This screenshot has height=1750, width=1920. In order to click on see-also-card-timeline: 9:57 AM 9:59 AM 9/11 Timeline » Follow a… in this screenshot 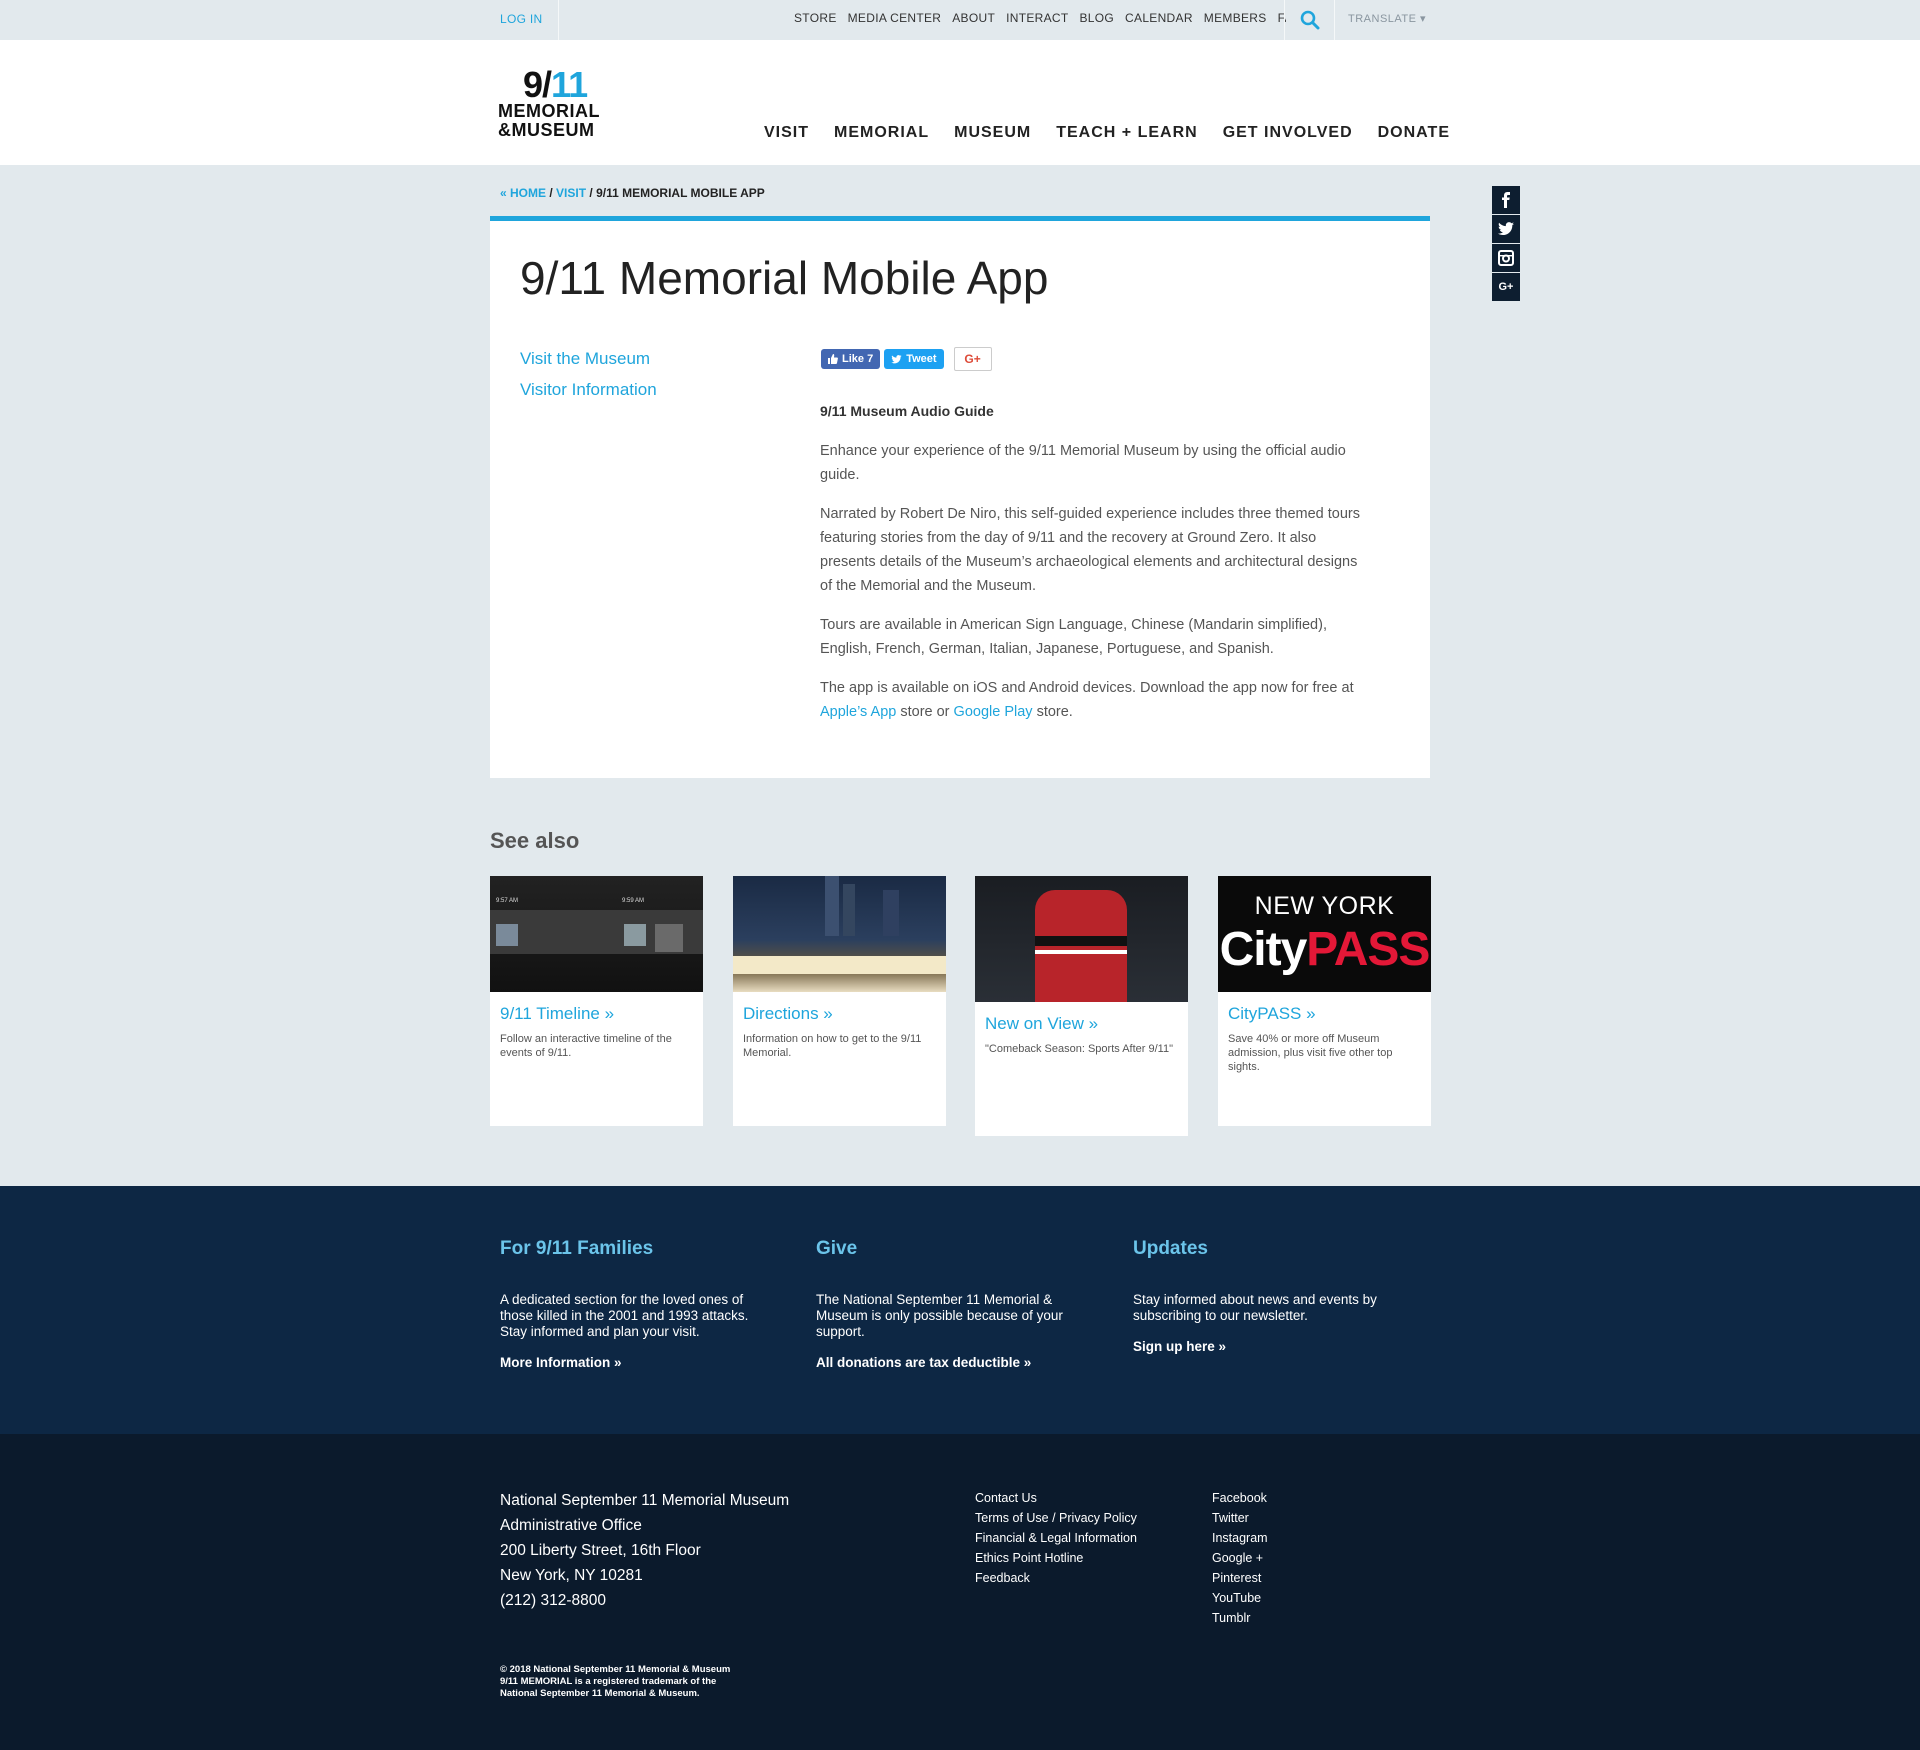, I will do `click(596, 1001)`.